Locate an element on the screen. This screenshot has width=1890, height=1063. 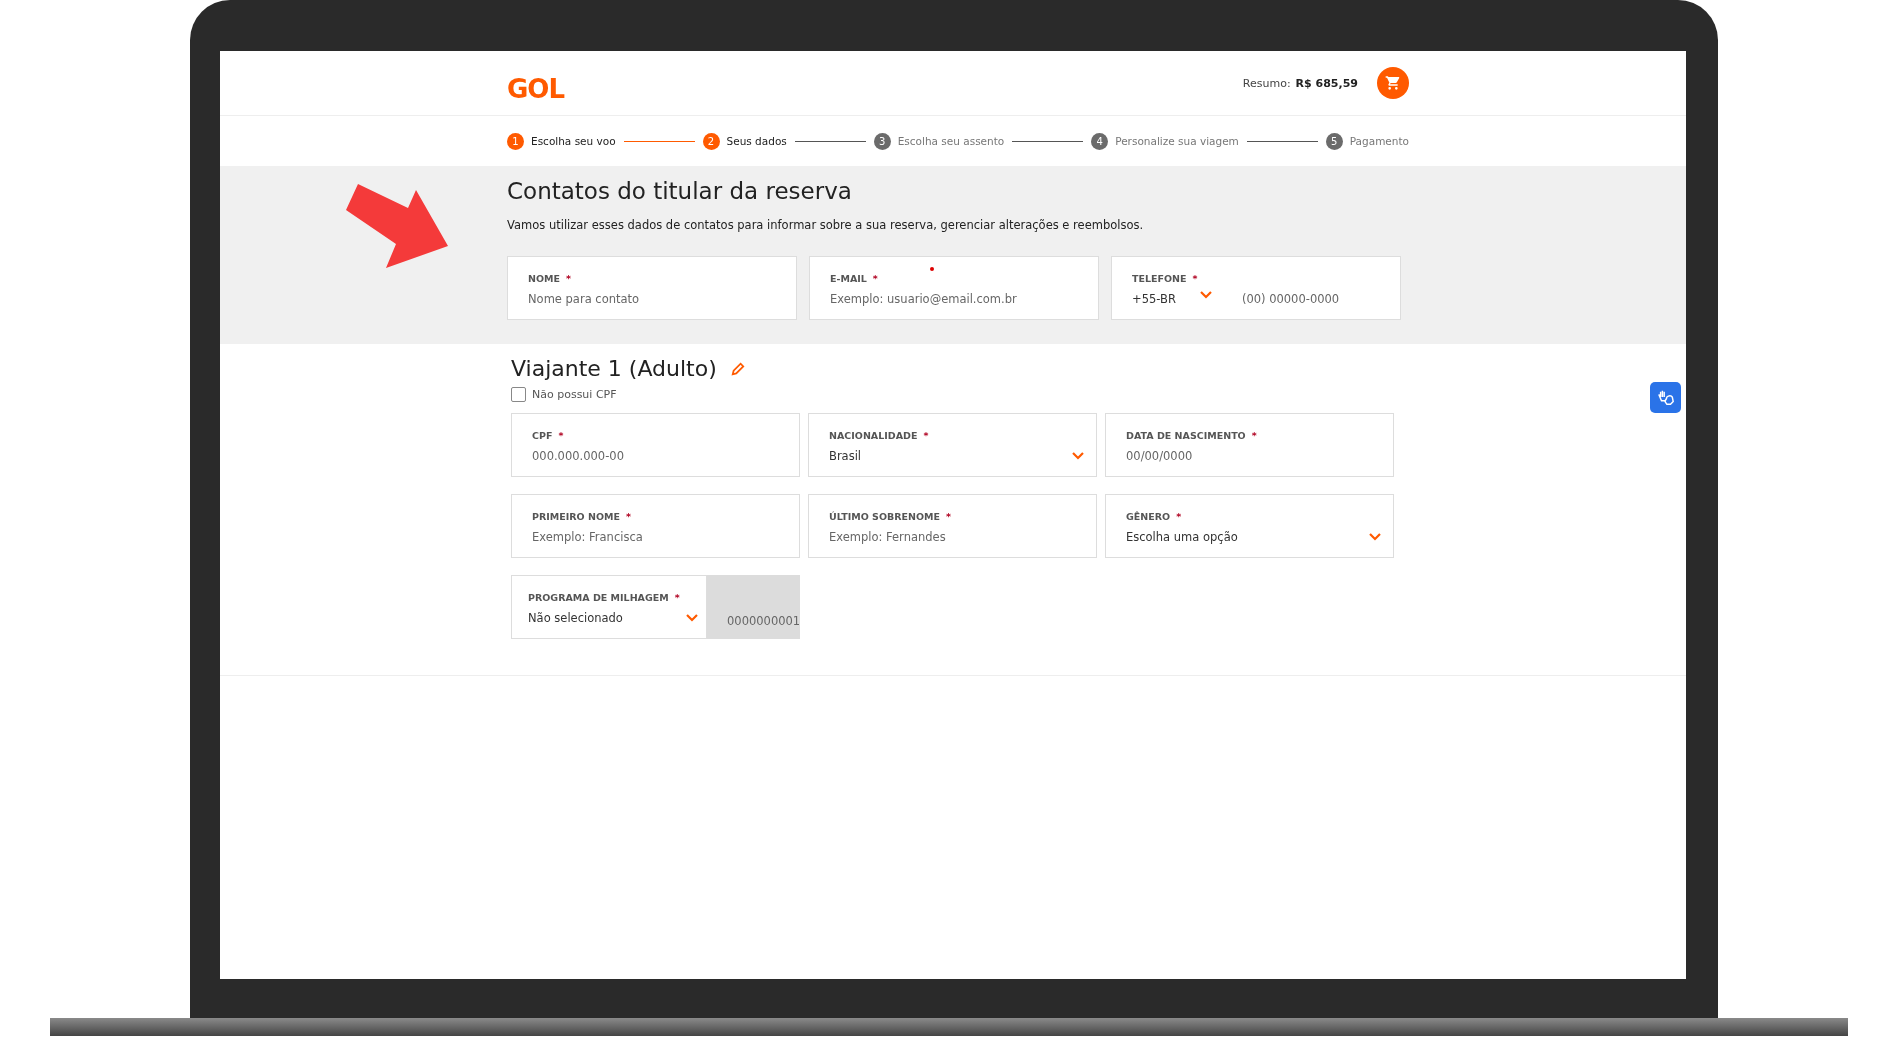
step-label: Escolha seu assento is located at coordinates (951, 141).